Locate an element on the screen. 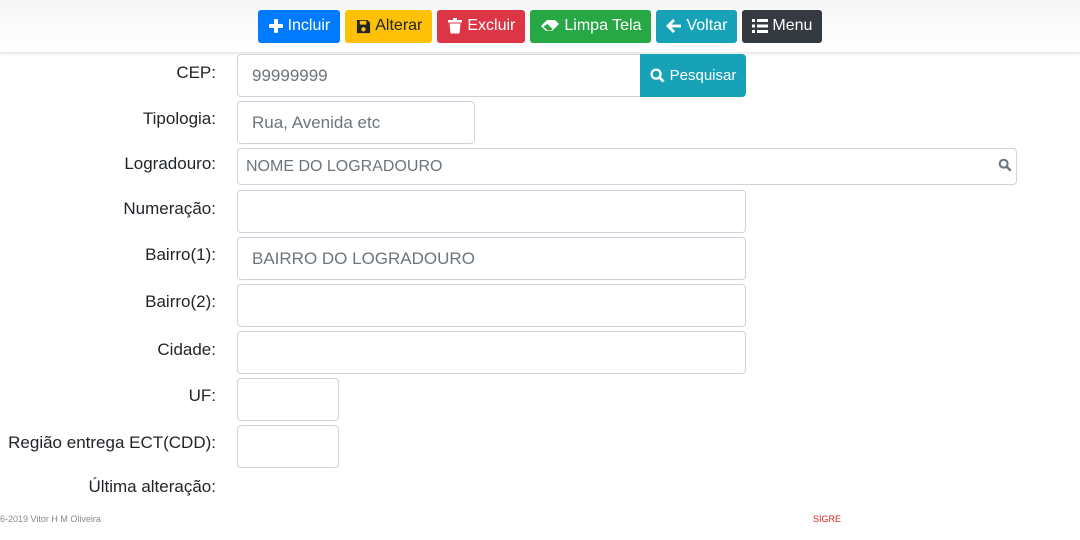  voltar-button: Voltar is located at coordinates (697, 26).